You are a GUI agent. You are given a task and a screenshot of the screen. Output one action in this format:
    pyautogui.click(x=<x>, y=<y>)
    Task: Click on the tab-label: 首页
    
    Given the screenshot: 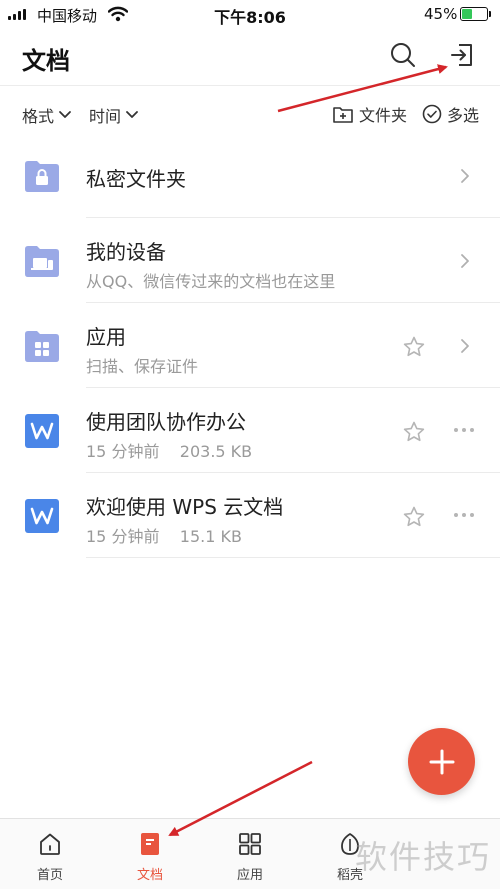 What is the action you would take?
    pyautogui.click(x=49, y=875)
    